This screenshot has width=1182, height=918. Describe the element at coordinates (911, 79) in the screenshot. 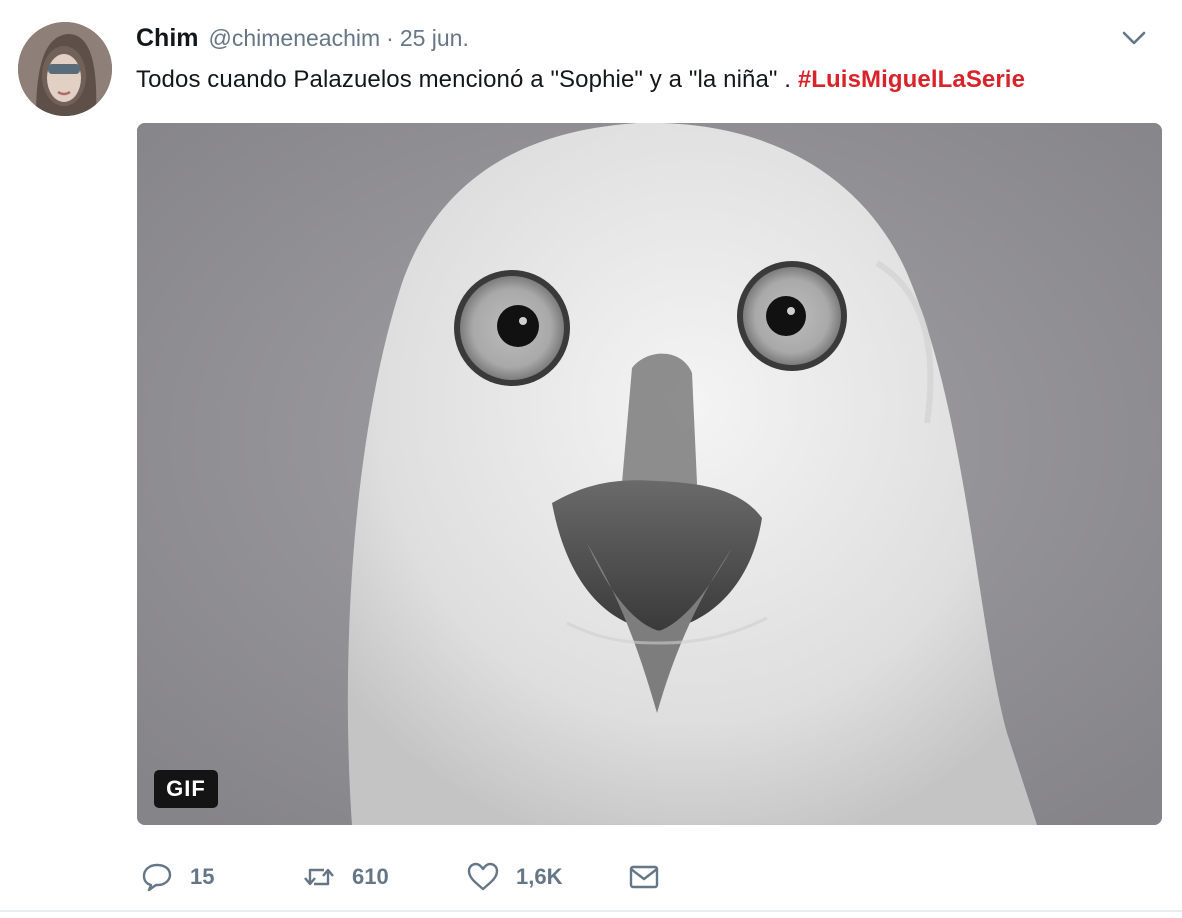

I see `hashtag-link: #LuisMiguelLaSerie` at that location.